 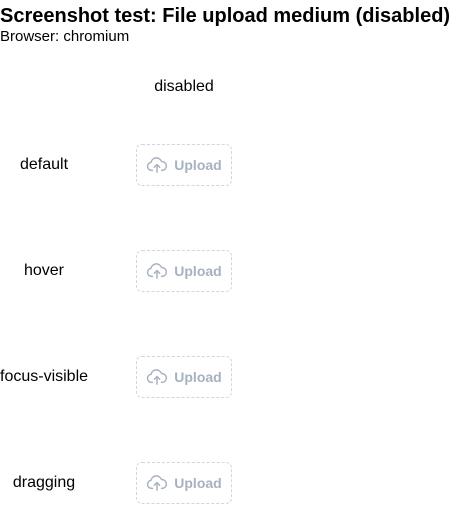 What do you see at coordinates (44, 482) in the screenshot?
I see `state-label: dragging` at bounding box center [44, 482].